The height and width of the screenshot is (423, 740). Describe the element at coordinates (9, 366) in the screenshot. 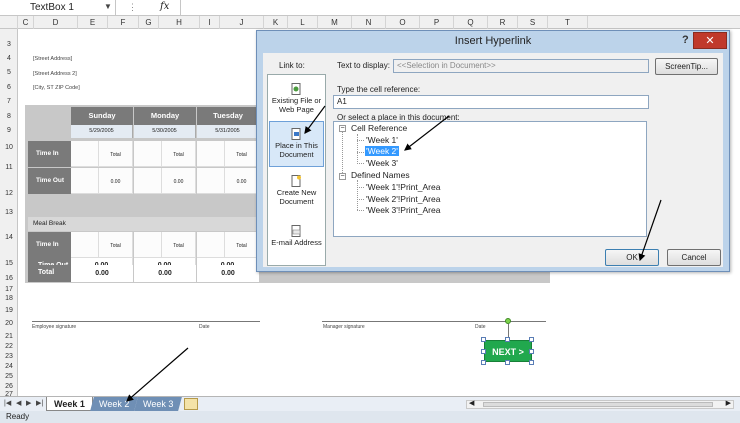

I see `row-header: 24` at that location.